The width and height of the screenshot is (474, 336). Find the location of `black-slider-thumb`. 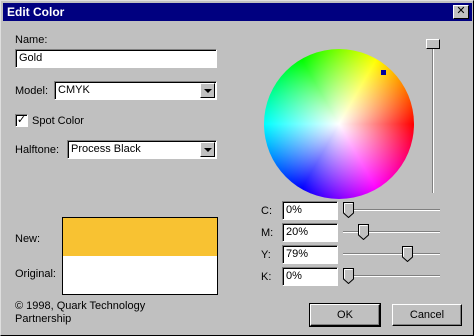

black-slider-thumb is located at coordinates (348, 276).